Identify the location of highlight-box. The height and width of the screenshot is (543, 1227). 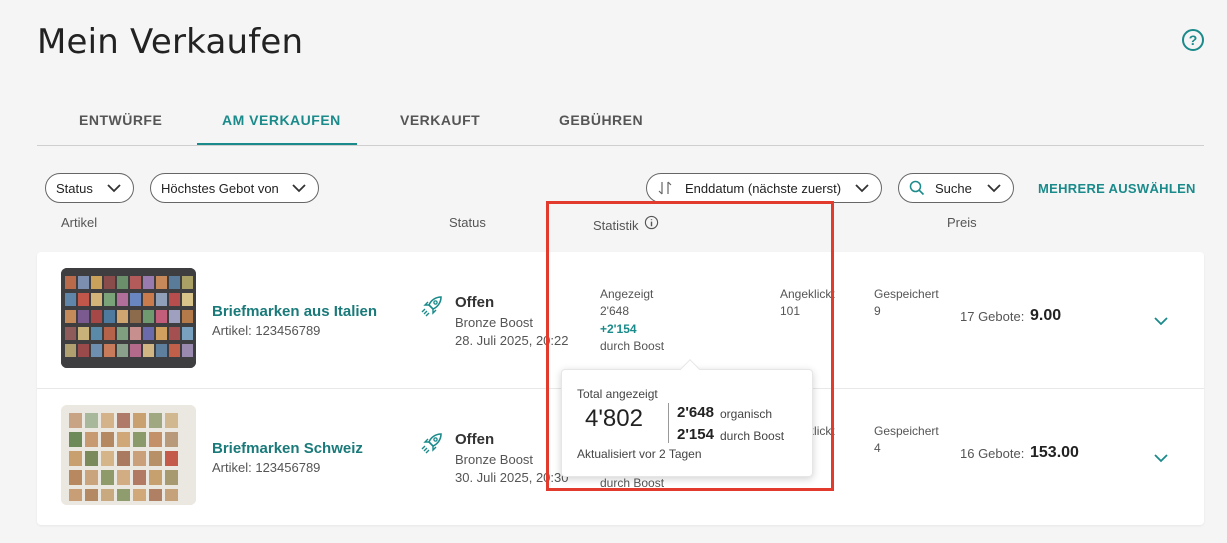
(690, 346).